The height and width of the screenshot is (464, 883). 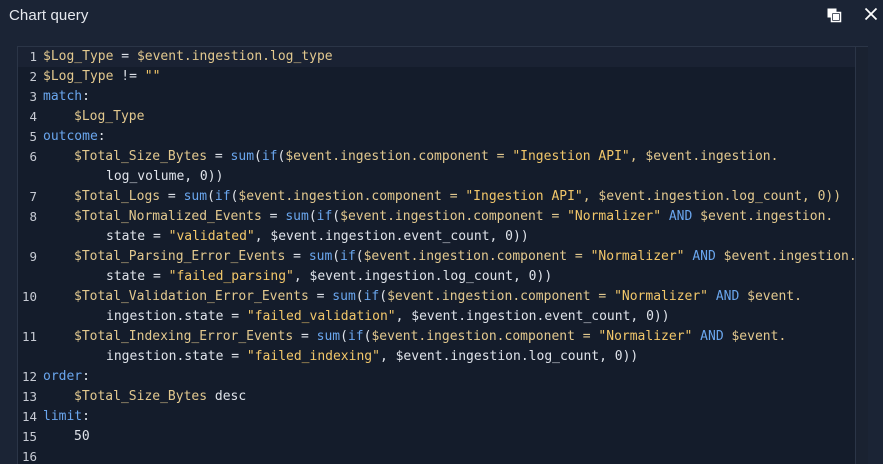 What do you see at coordinates (313, 356) in the screenshot?
I see `code-token: "failed_indexing"` at bounding box center [313, 356].